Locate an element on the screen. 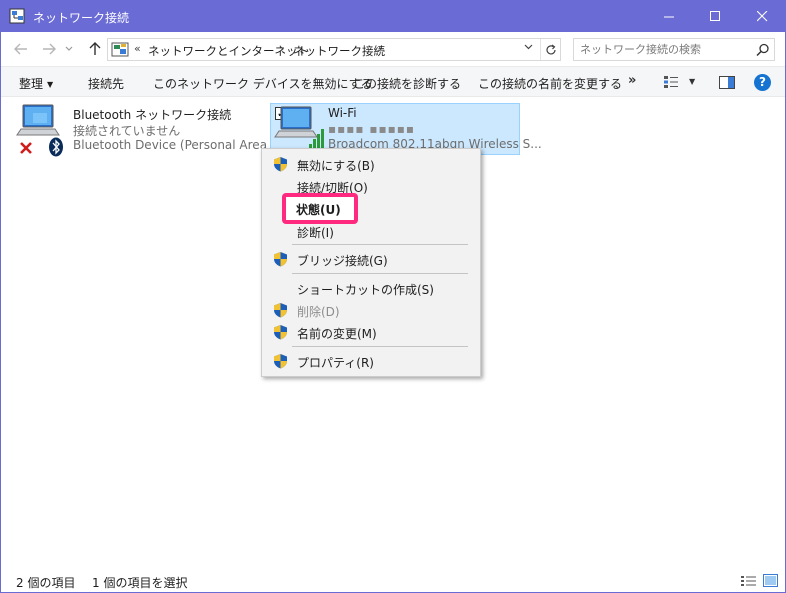 The height and width of the screenshot is (593, 786). menu-item-delete: 削除(D) is located at coordinates (371, 310).